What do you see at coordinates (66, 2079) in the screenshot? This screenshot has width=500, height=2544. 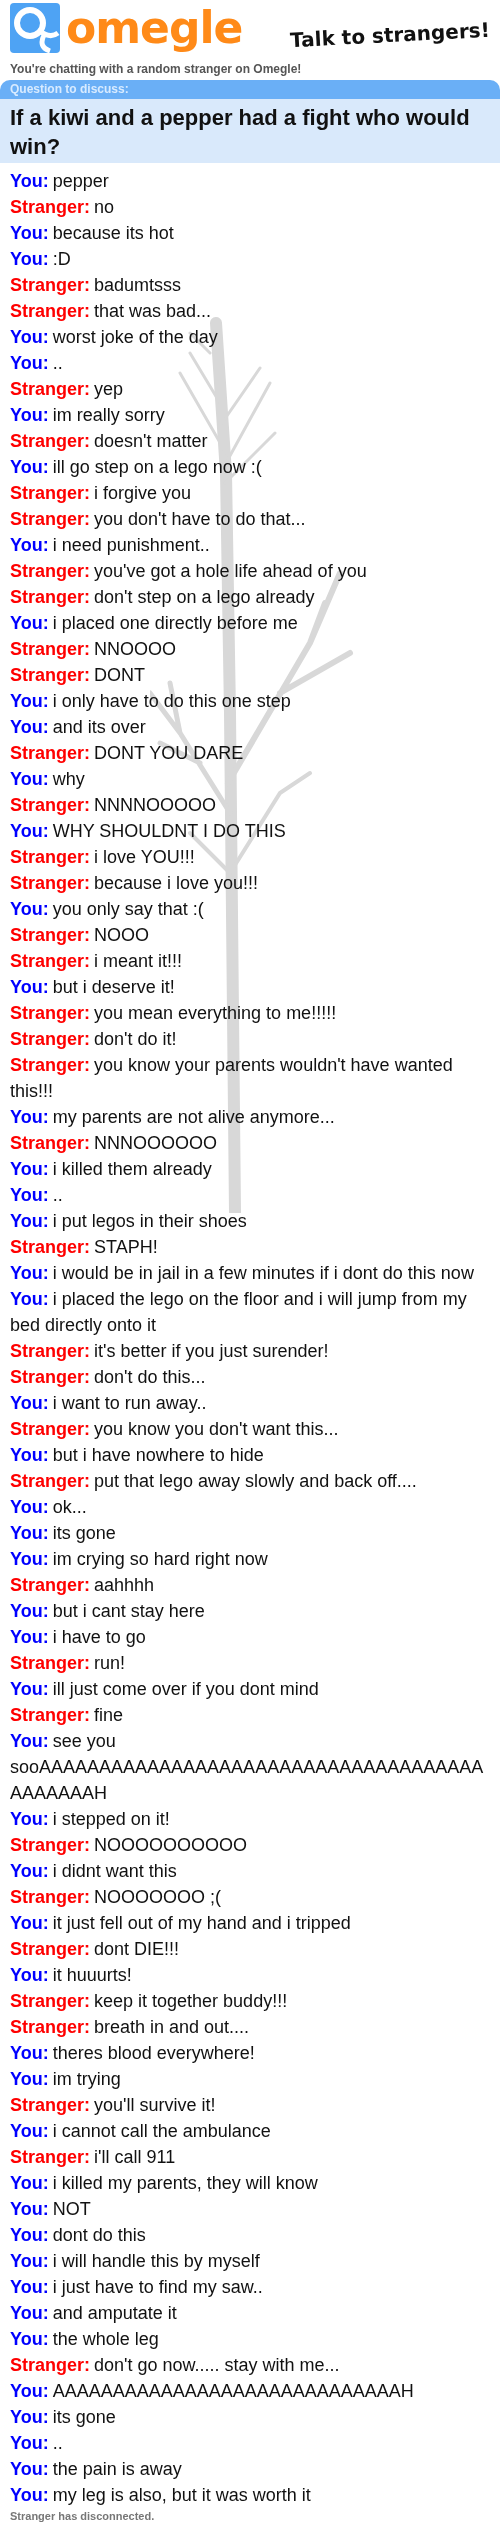 I see `chat-message: You: im trying` at bounding box center [66, 2079].